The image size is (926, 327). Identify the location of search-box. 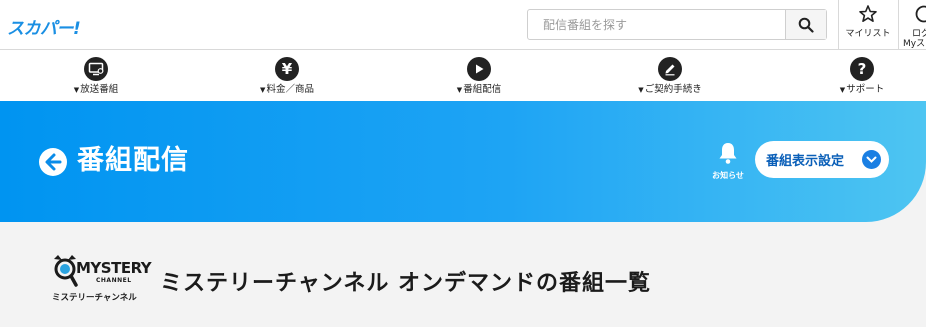
(677, 24).